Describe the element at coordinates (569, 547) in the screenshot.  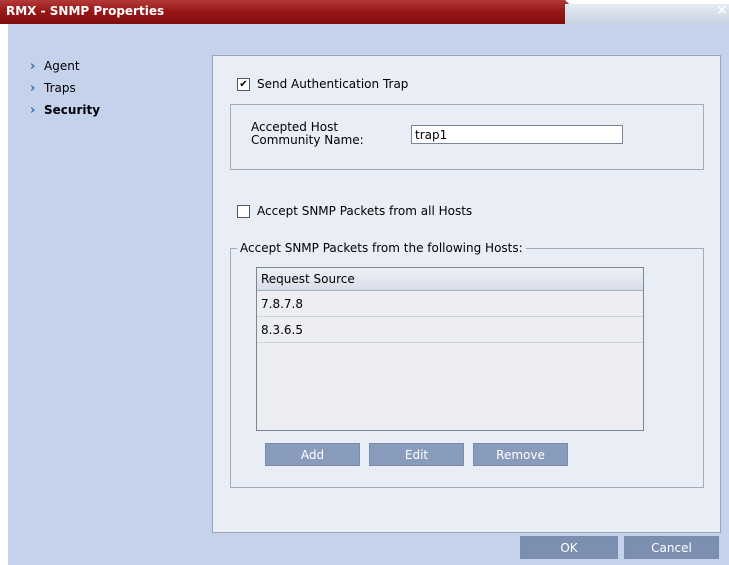
I see `ok-button: OK` at that location.